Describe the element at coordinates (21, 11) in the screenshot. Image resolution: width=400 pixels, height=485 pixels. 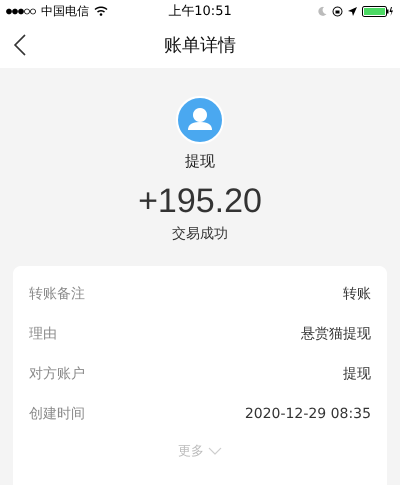
I see `signal-icon` at that location.